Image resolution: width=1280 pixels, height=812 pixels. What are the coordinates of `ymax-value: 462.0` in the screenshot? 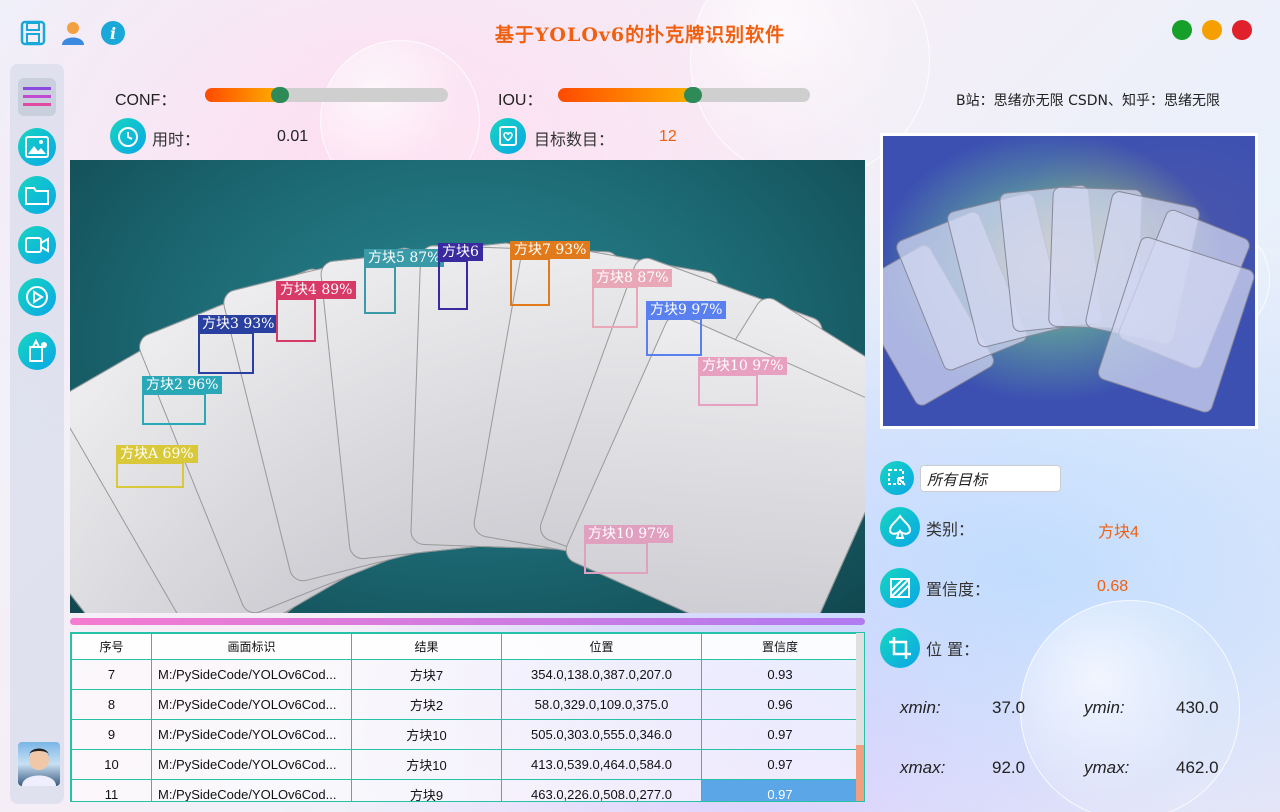 It's located at (1197, 767).